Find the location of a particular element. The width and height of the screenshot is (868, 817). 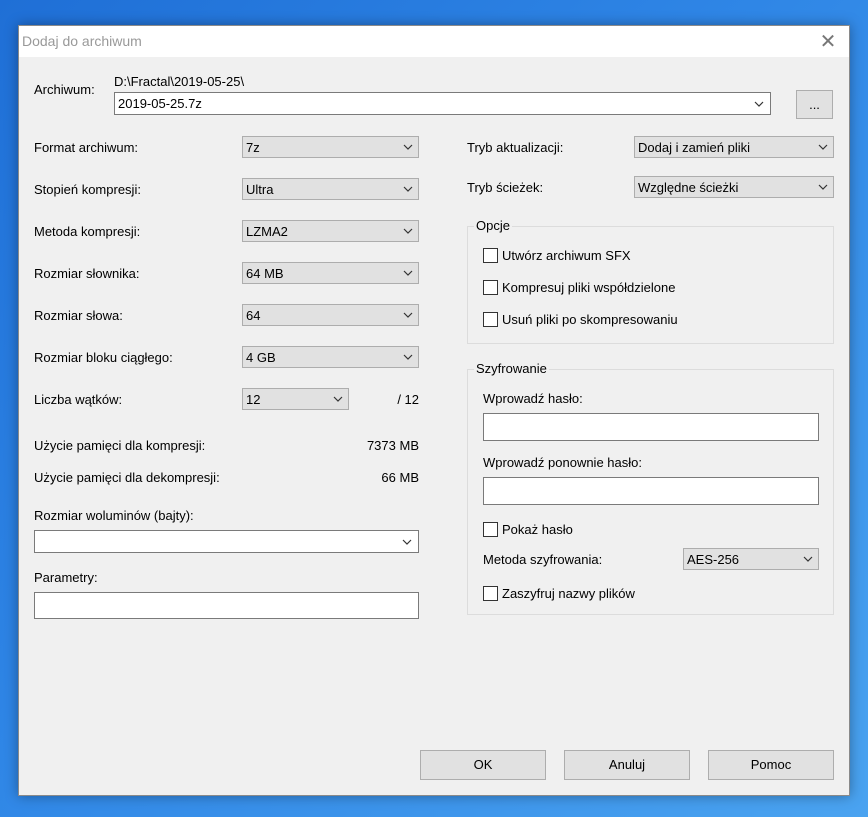

method-value: LZMA2 is located at coordinates (267, 231).